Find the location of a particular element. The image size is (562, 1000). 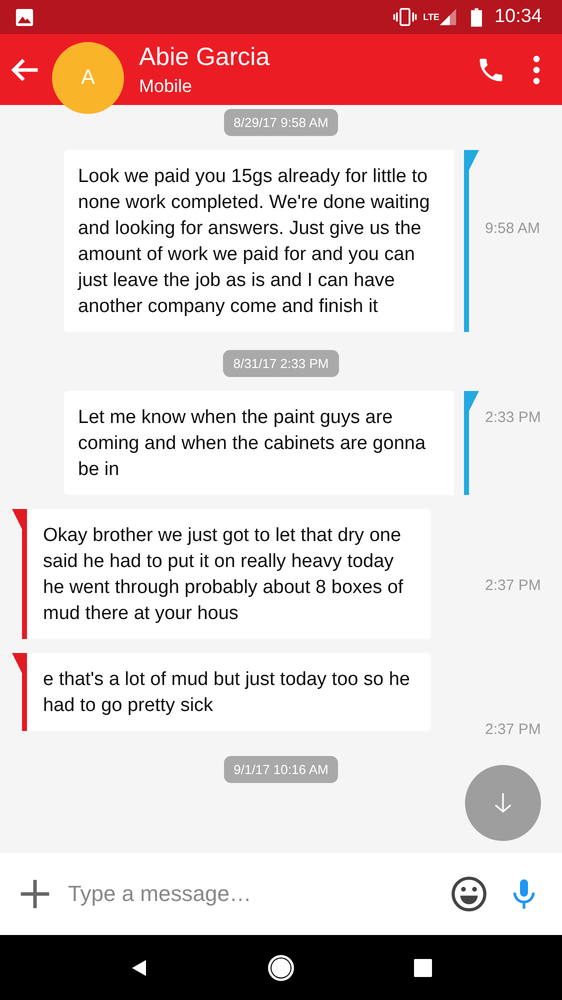

date-chip: 8/31/17 2:33 PM is located at coordinates (281, 363).